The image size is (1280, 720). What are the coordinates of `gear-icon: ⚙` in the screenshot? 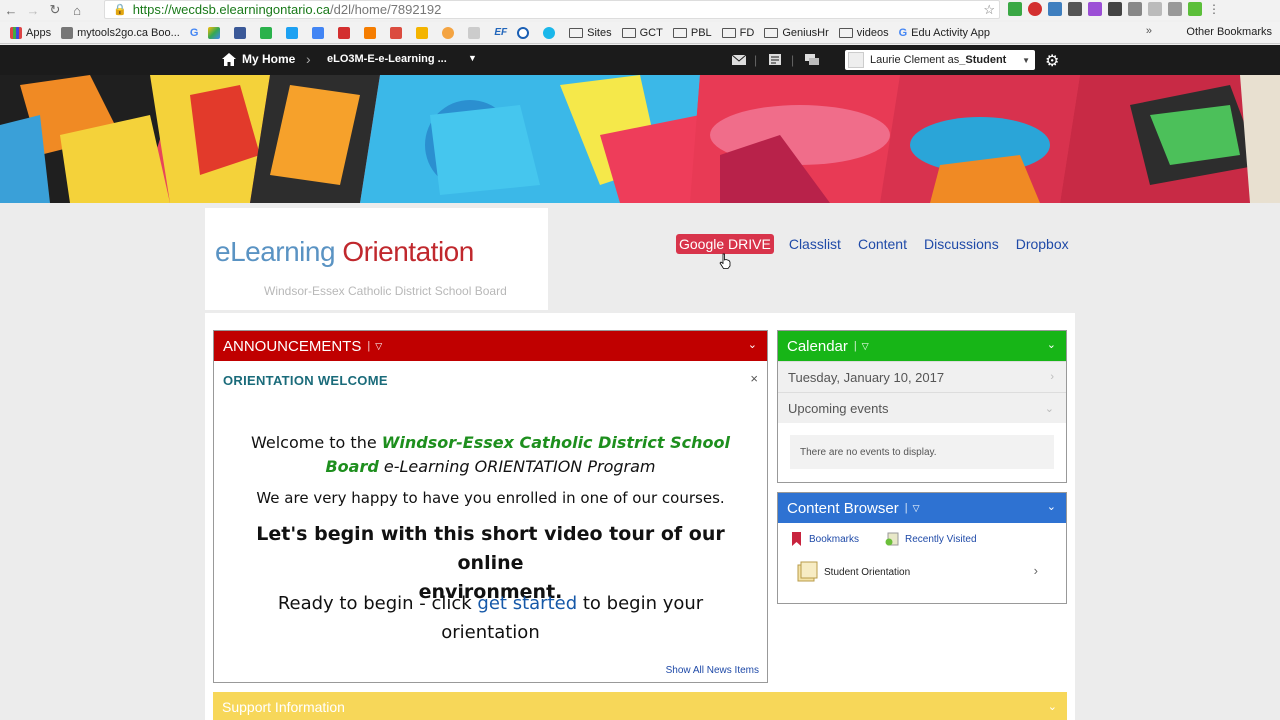 It's located at (1052, 61).